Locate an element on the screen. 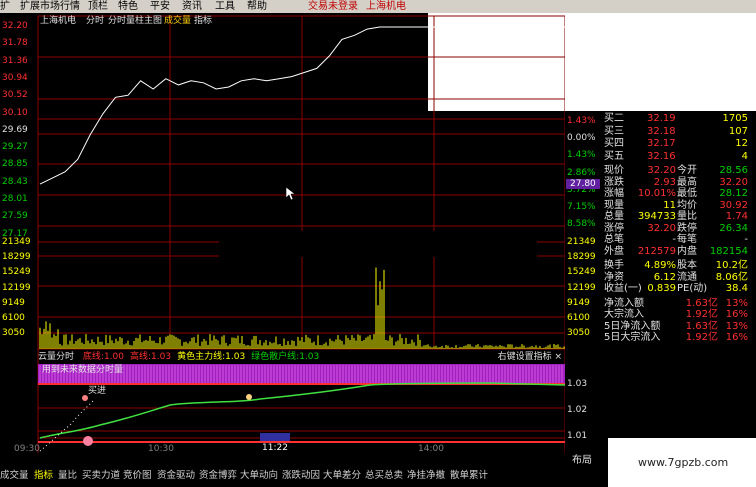  flow-pct: 16% is located at coordinates (736, 314).